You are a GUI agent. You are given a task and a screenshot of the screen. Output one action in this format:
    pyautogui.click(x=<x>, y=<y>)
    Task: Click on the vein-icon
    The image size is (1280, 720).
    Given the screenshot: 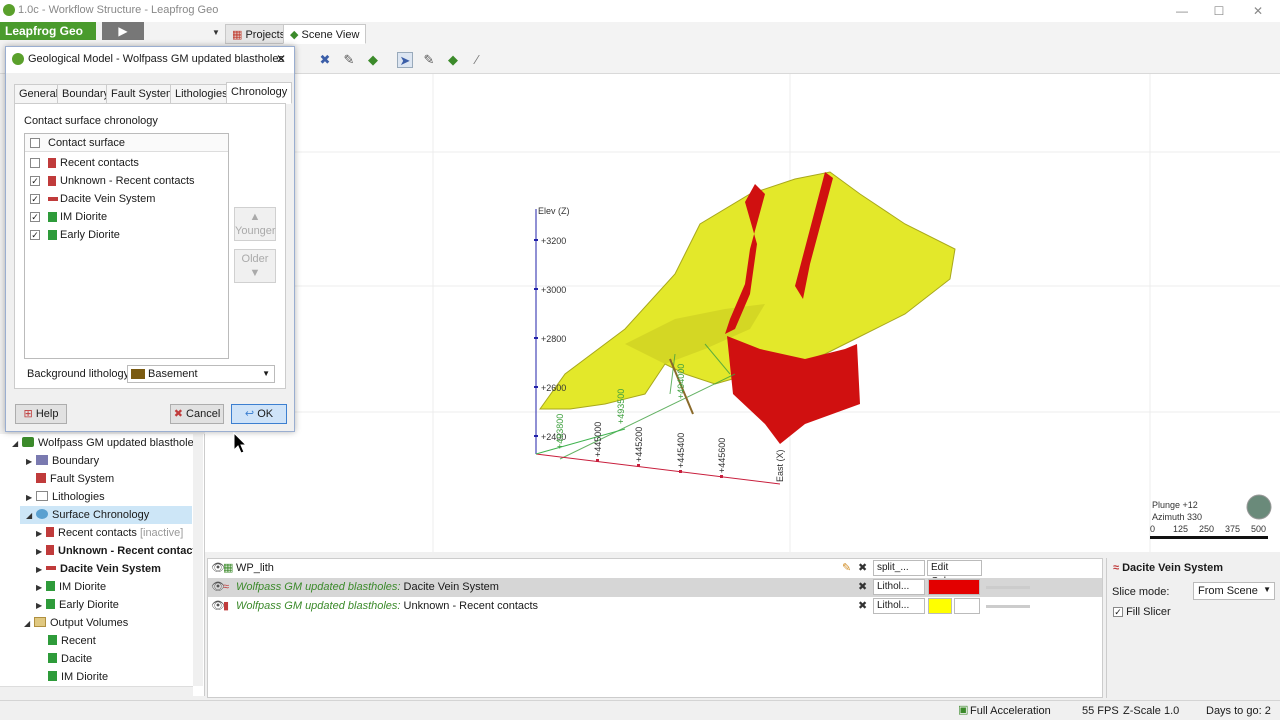 What is the action you would take?
    pyautogui.click(x=51, y=568)
    